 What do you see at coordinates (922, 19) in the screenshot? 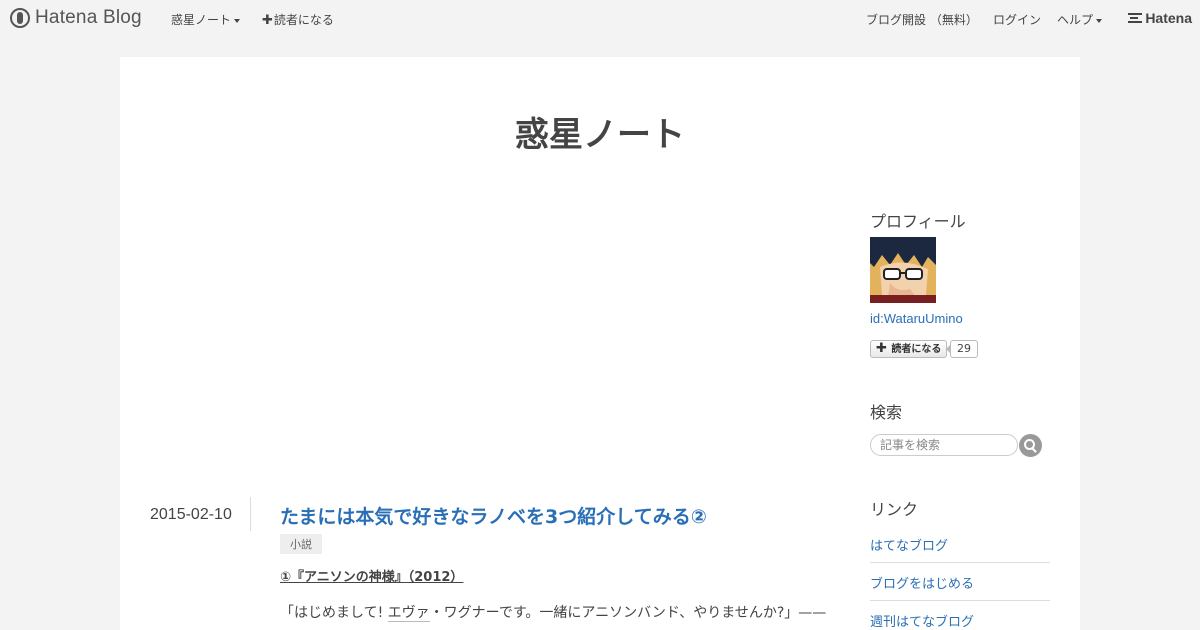
I see `open-blog-link: ブログ開設 （無料）` at bounding box center [922, 19].